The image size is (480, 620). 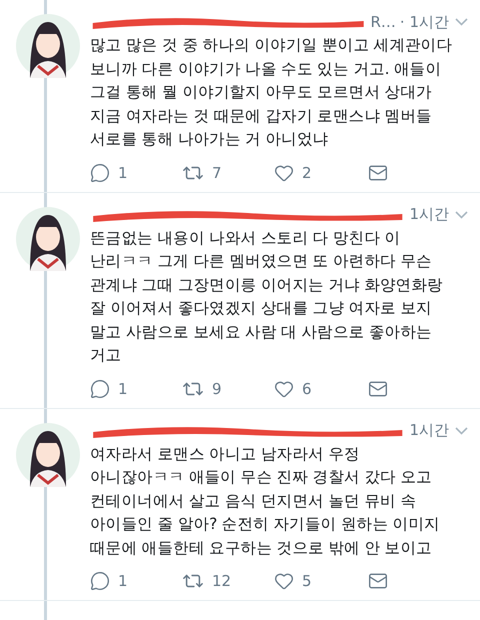 What do you see at coordinates (424, 22) in the screenshot?
I see `tweet-time: · 1시간` at bounding box center [424, 22].